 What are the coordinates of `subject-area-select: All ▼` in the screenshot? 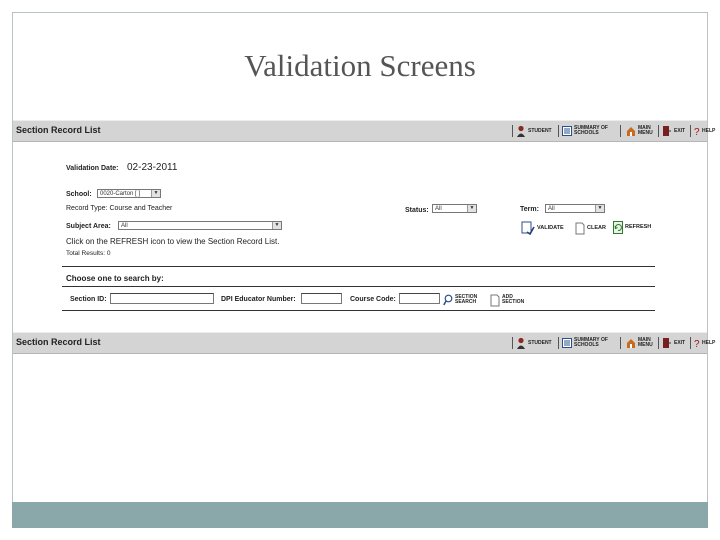 It's located at (200, 225).